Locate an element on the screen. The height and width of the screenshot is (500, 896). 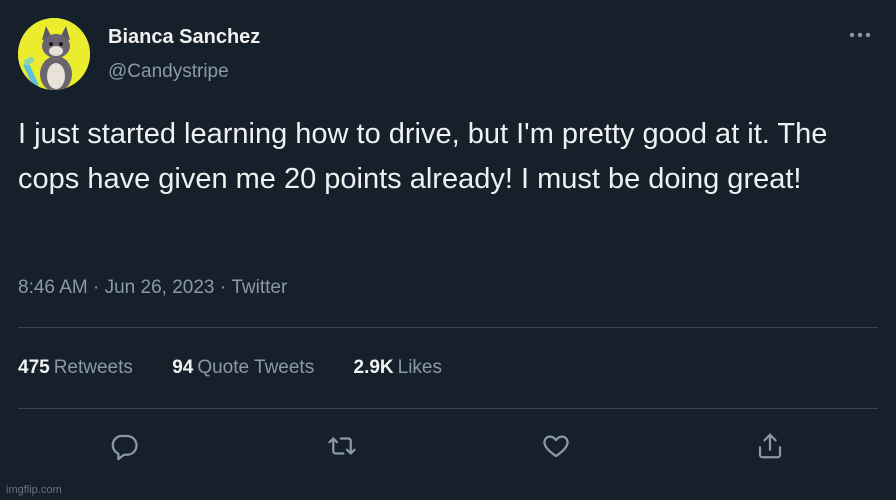
quote-tweets-count: 94 is located at coordinates (183, 367).